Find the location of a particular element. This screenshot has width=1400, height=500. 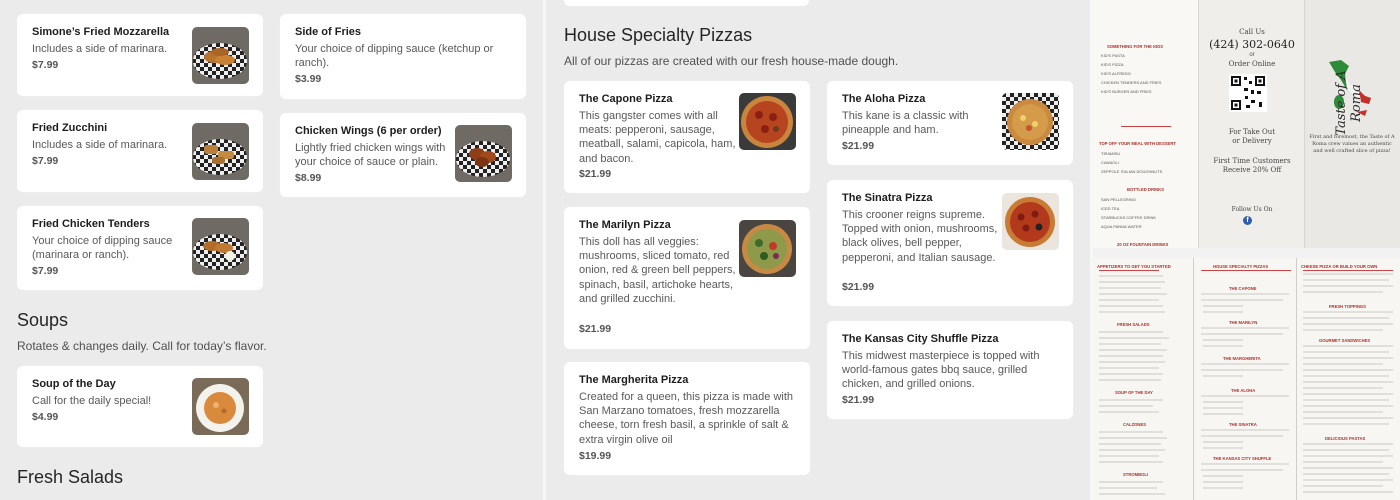

facebook-icon: f is located at coordinates (1247, 220).